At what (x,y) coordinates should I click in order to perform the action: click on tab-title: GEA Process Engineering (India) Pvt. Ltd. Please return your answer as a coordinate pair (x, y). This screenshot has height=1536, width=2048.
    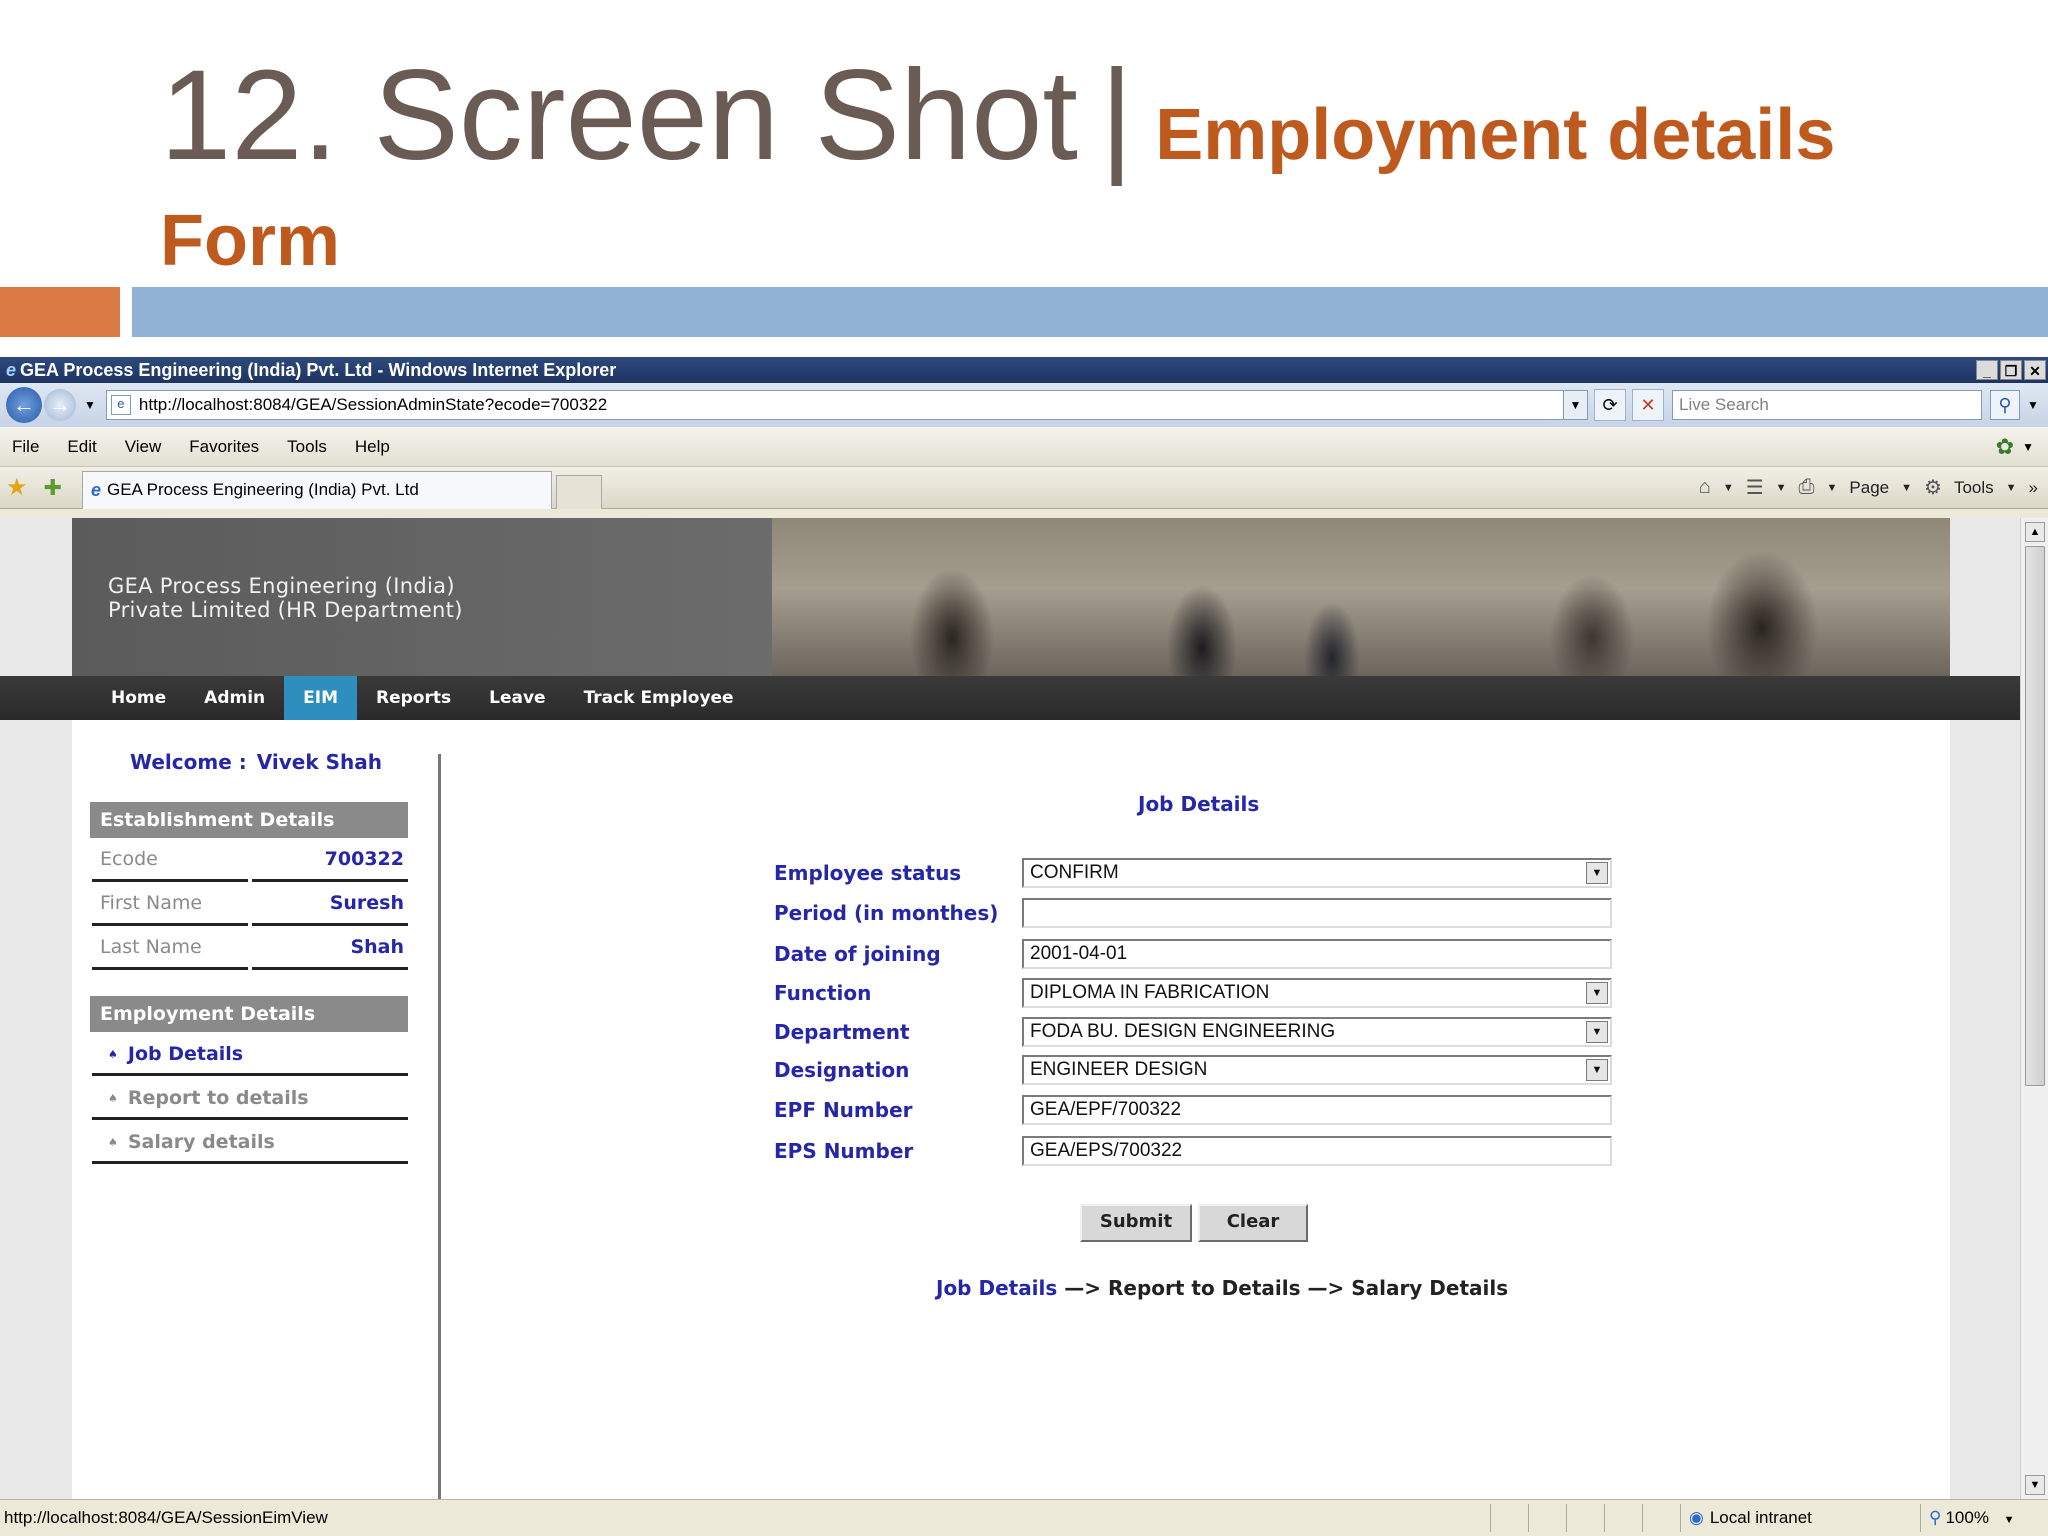
    Looking at the image, I should click on (262, 489).